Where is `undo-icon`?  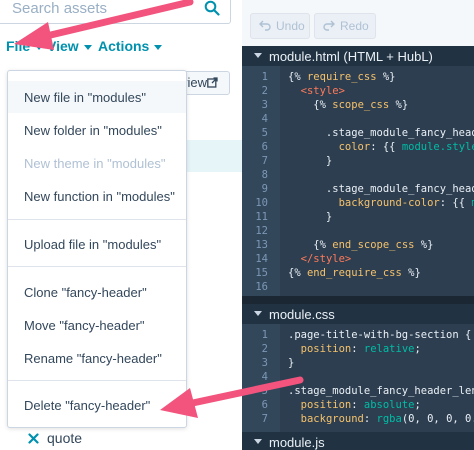
undo-icon is located at coordinates (265, 25).